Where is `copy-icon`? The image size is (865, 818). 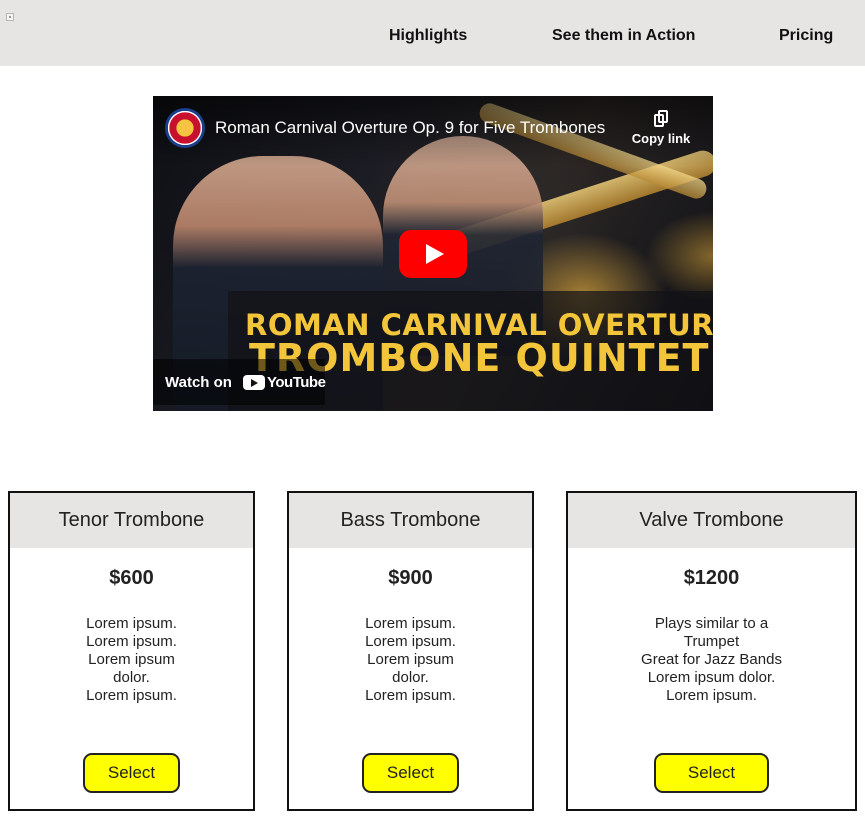 copy-icon is located at coordinates (661, 119).